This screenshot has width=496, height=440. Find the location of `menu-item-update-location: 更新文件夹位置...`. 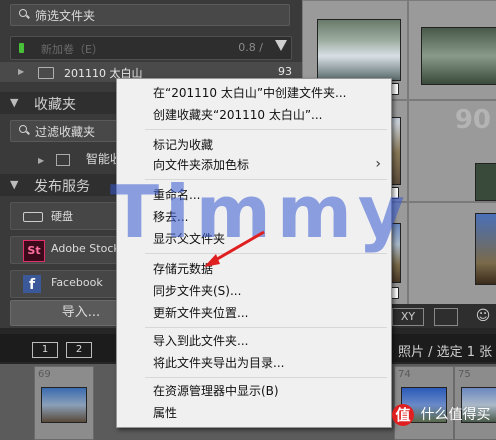

menu-item-update-location: 更新文件夹位置... is located at coordinates (200, 313).